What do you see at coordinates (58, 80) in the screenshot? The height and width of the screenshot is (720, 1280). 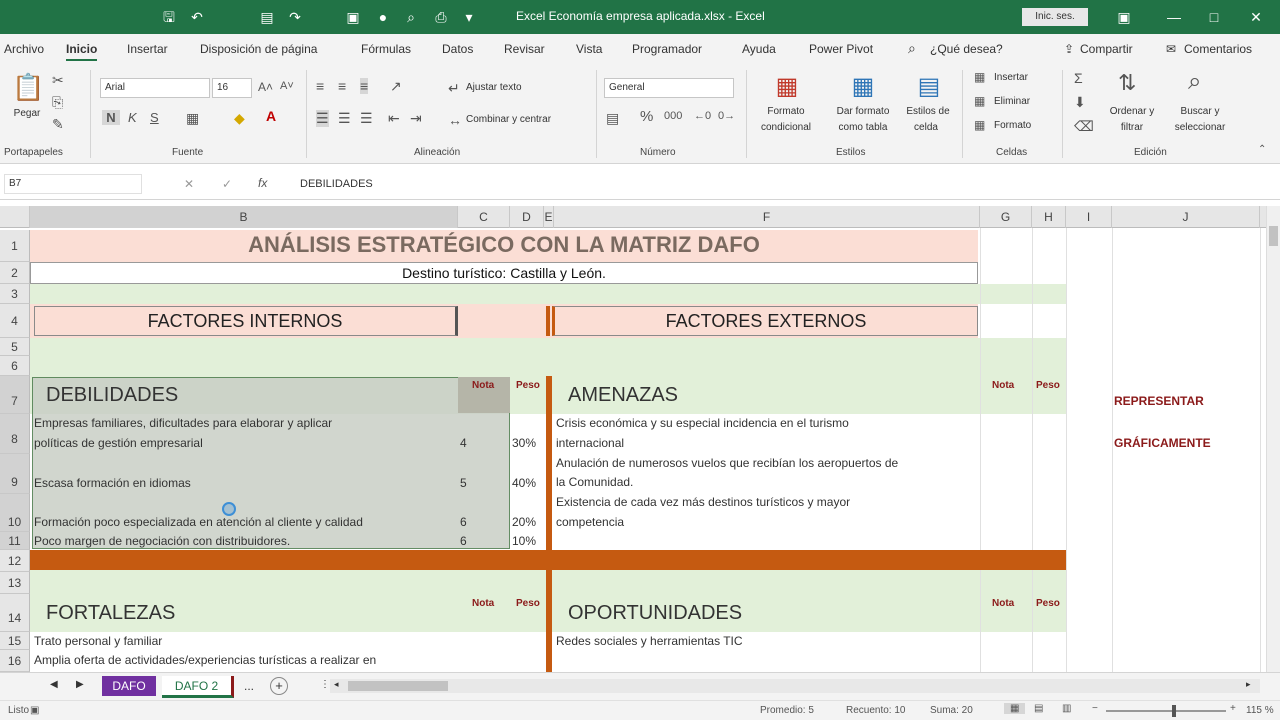 I see `cut-icon: ✂` at bounding box center [58, 80].